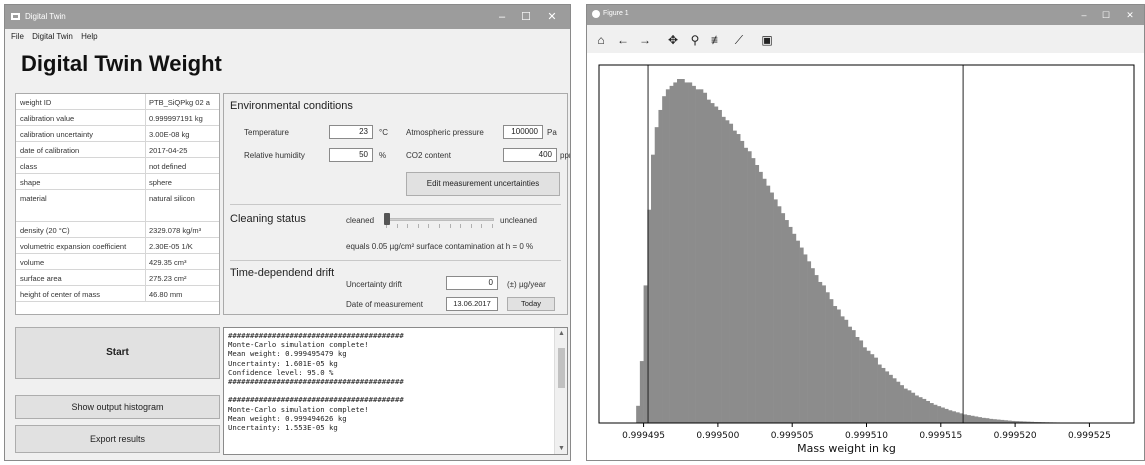 This screenshot has height=465, width=1145. Describe the element at coordinates (552, 132) in the screenshot. I see `pressure-unit: Pa` at that location.